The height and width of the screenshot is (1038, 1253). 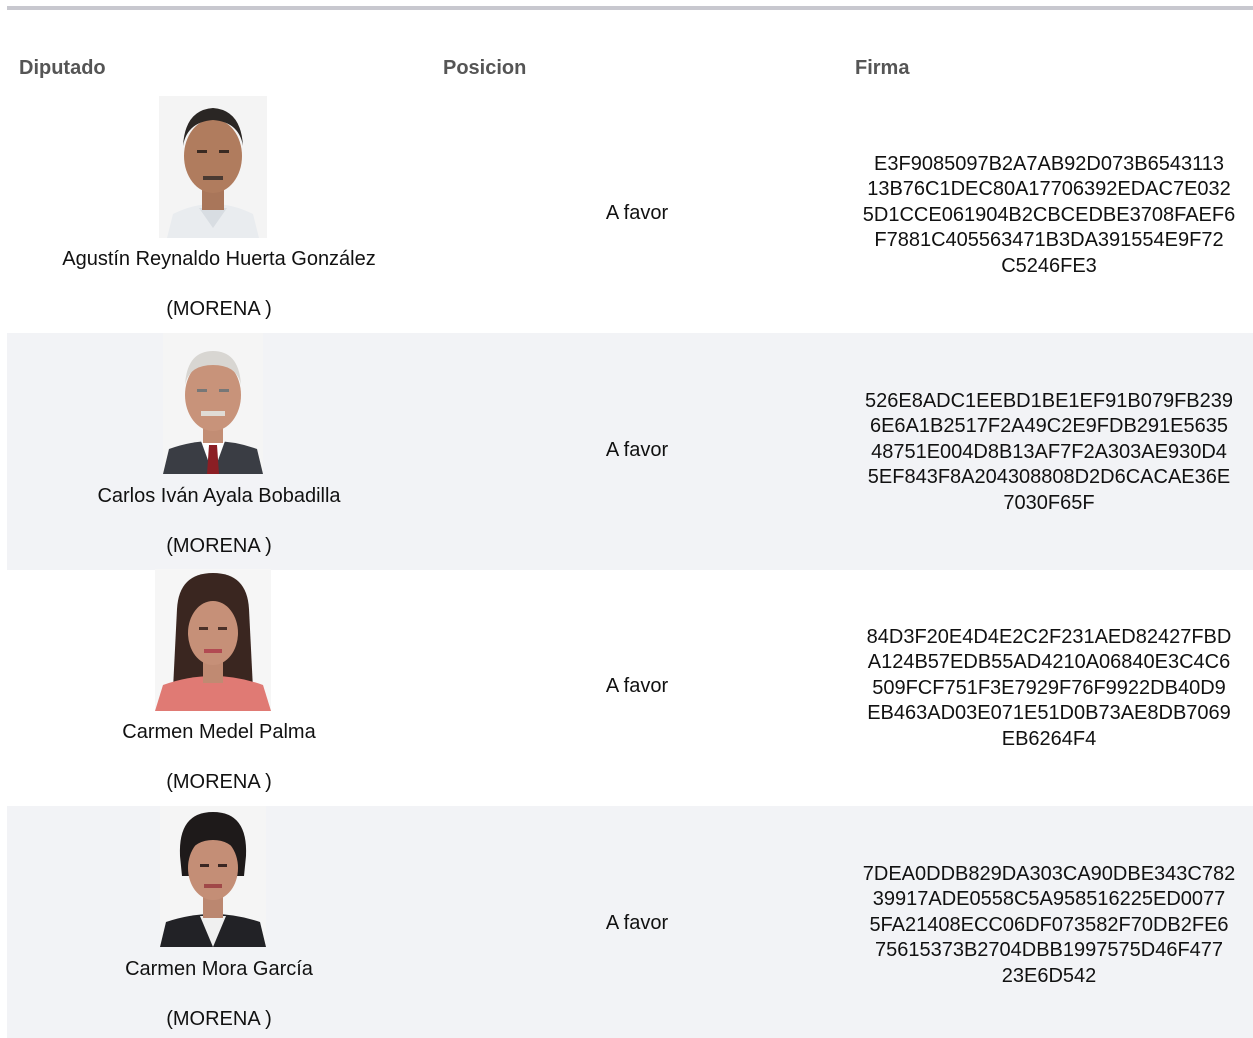 I want to click on deputy-name: Carmen Medel Palma, so click(x=219, y=732).